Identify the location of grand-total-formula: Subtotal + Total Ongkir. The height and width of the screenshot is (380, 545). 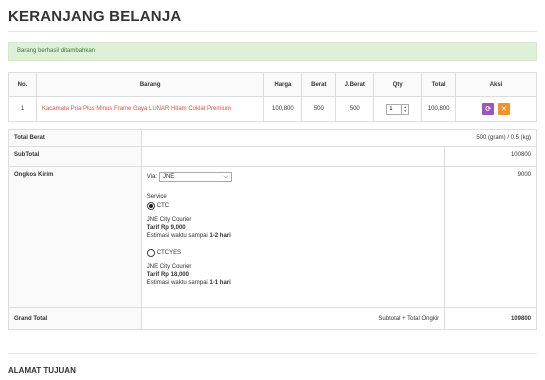
(293, 318).